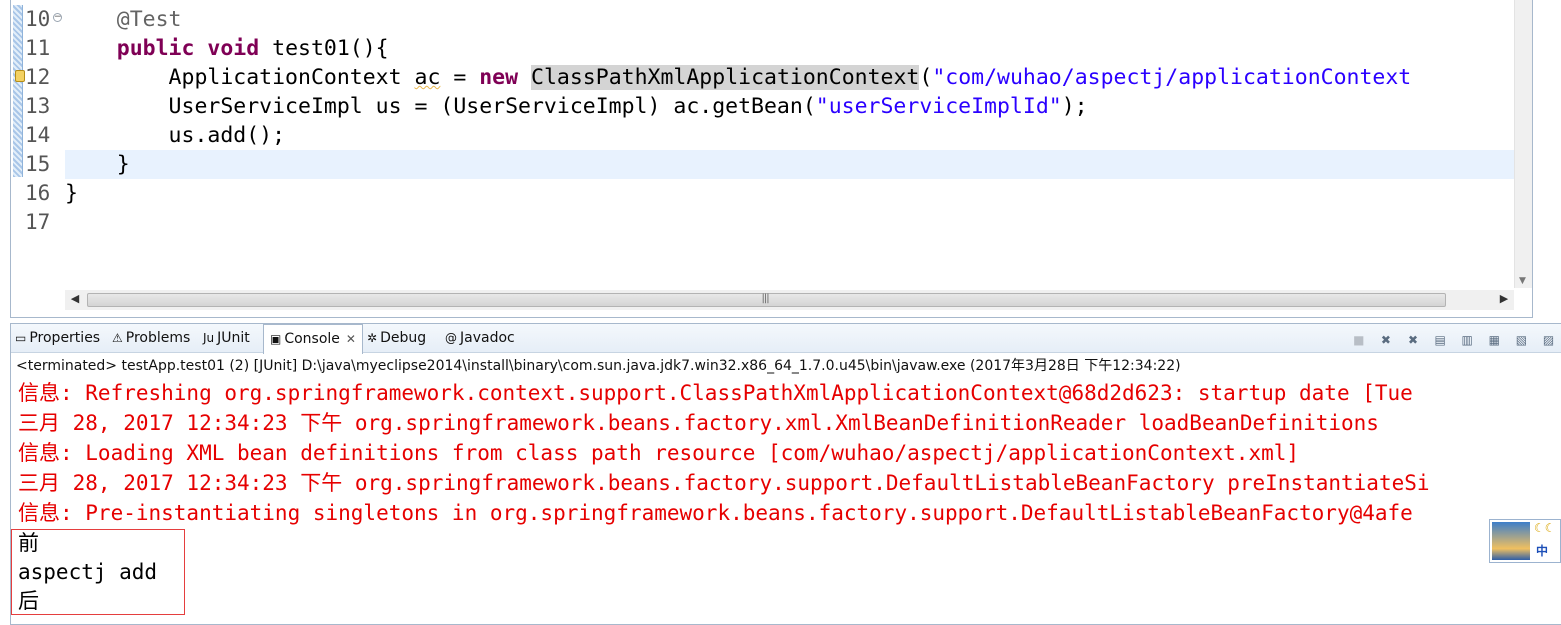 The width and height of the screenshot is (1561, 625). I want to click on grip-icon: |||, so click(765, 298).